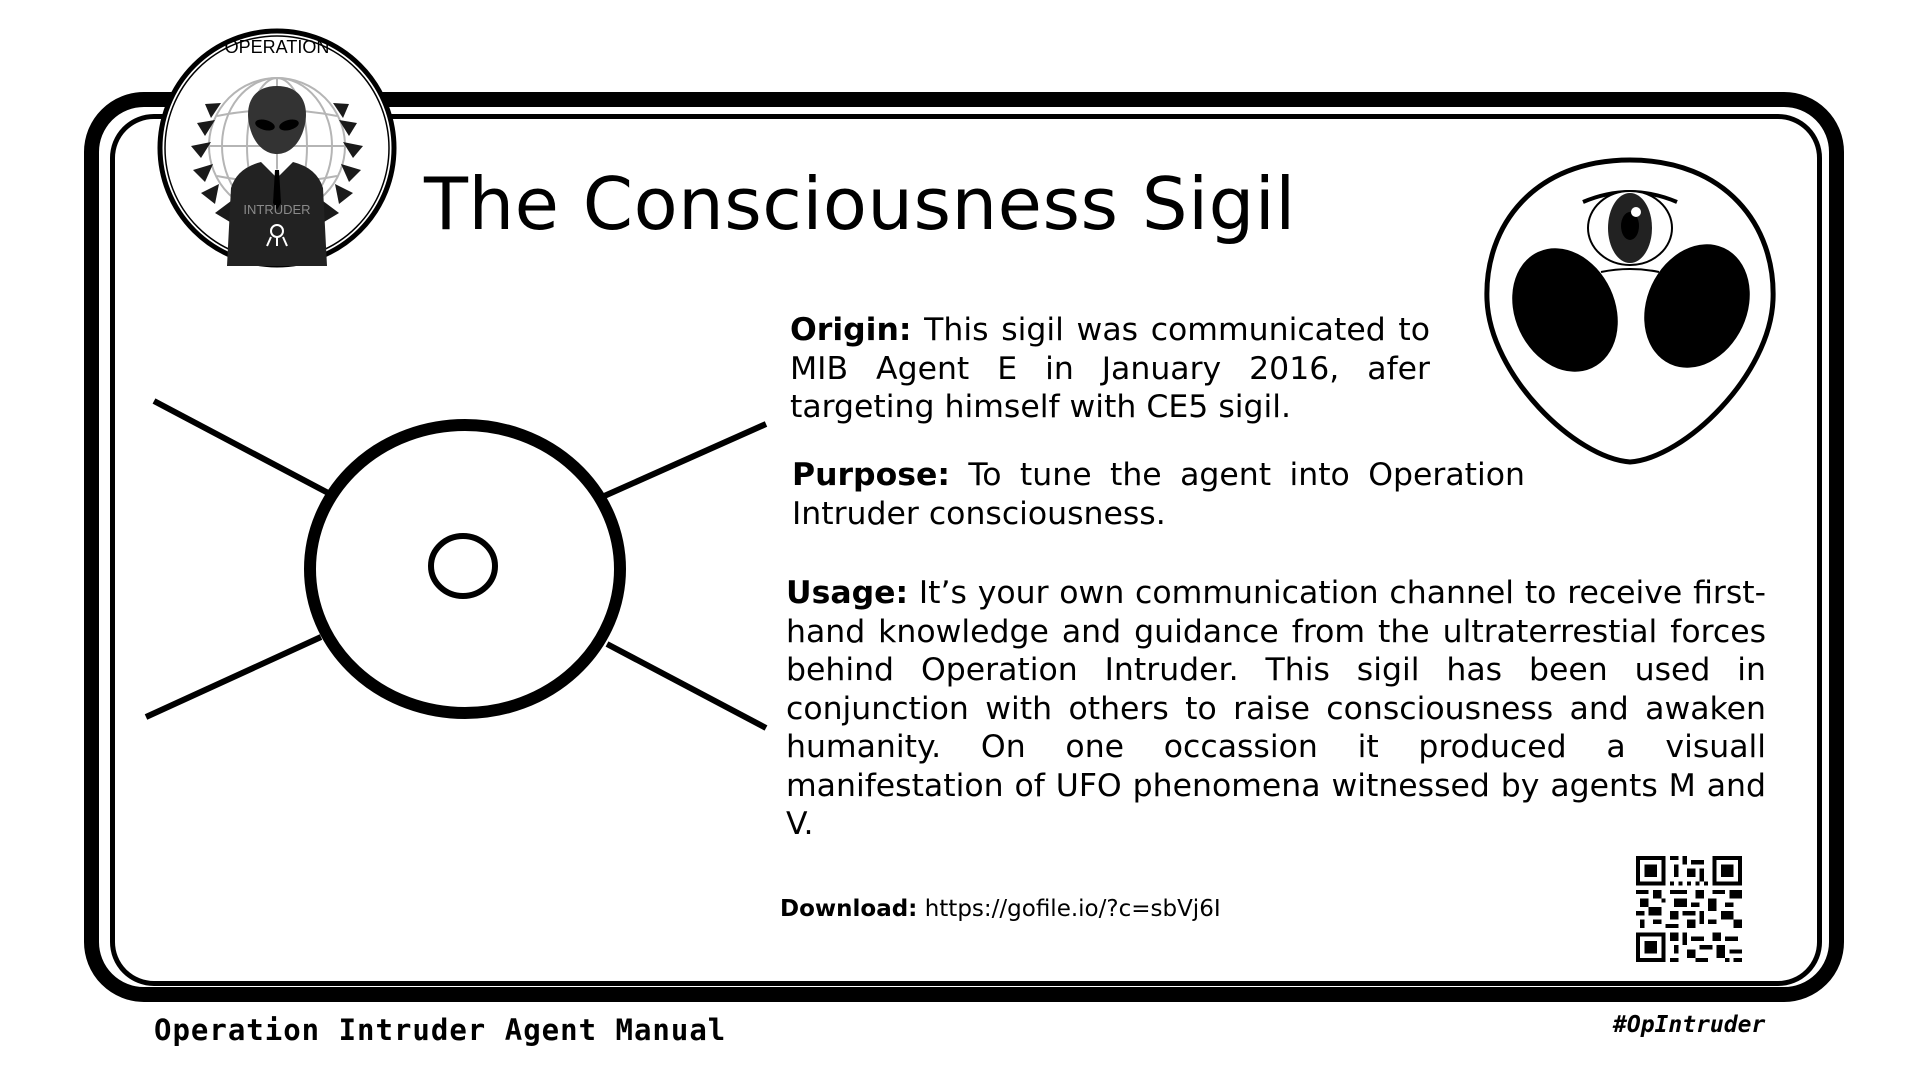 This screenshot has height=1080, width=1920. Describe the element at coordinates (849, 909) in the screenshot. I see `download-label: Download:` at that location.